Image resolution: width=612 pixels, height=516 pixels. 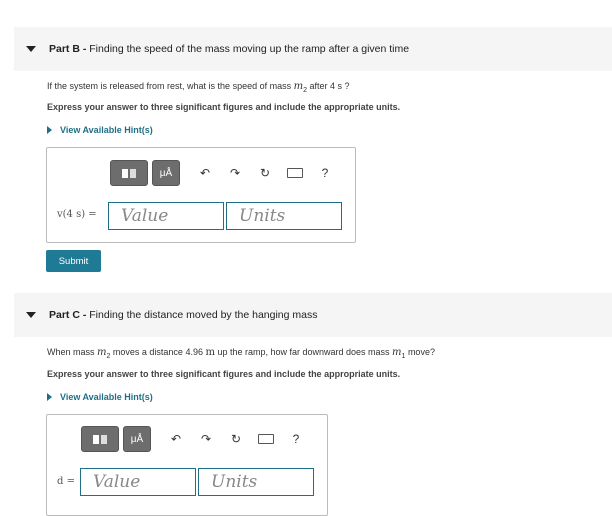 What do you see at coordinates (284, 216) in the screenshot?
I see `part-b-units-field: Units` at bounding box center [284, 216].